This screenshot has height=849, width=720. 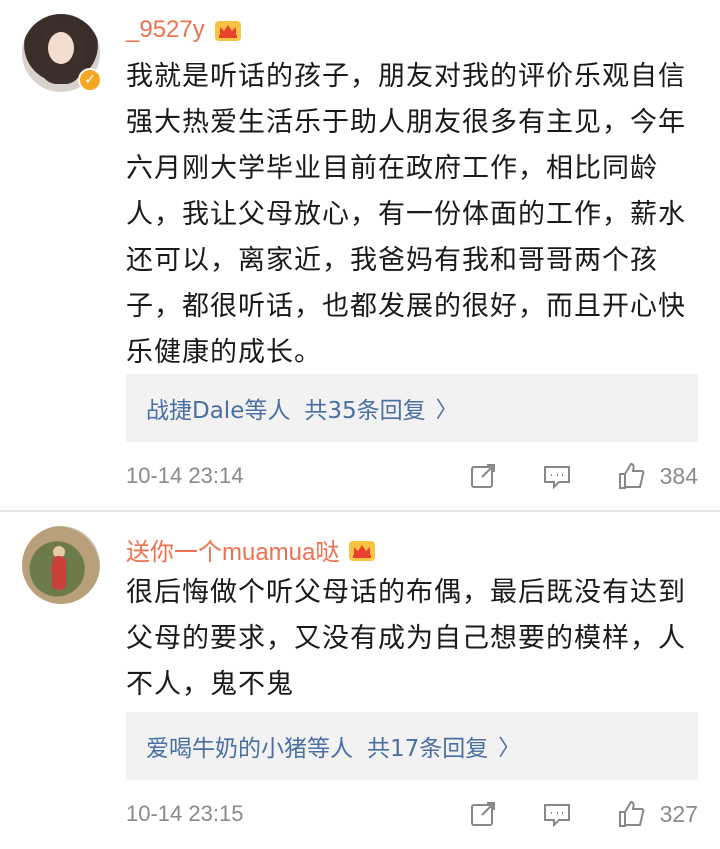 What do you see at coordinates (184, 30) in the screenshot?
I see `username: _9527y` at bounding box center [184, 30].